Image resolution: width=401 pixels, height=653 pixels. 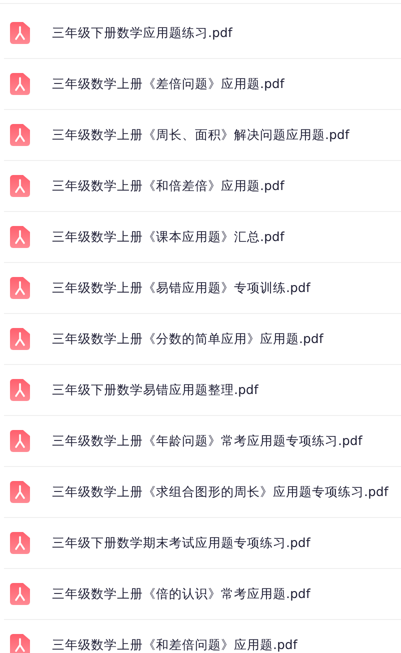 I want to click on file-item: 三年级数学上册《差倍问题》应用题.pdf, so click(x=202, y=84).